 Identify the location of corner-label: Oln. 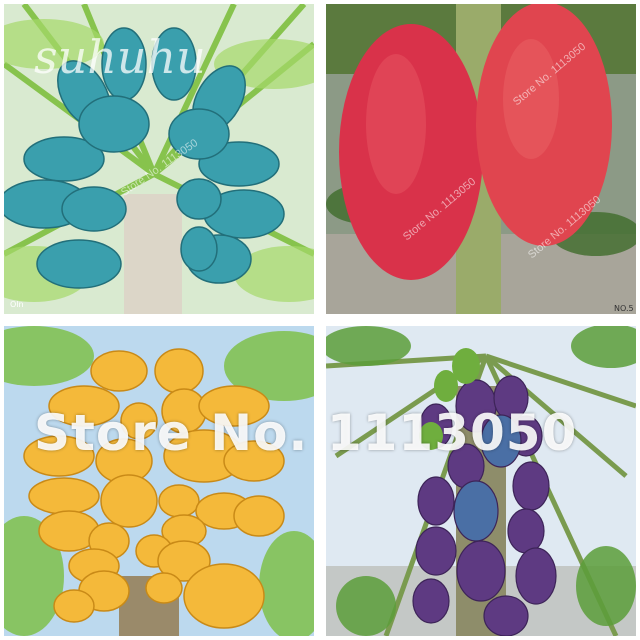
(17, 304).